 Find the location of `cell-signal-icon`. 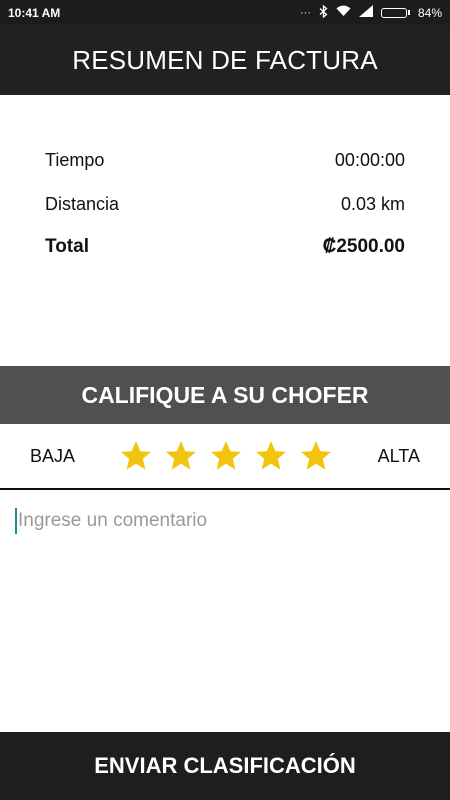

cell-signal-icon is located at coordinates (365, 12).